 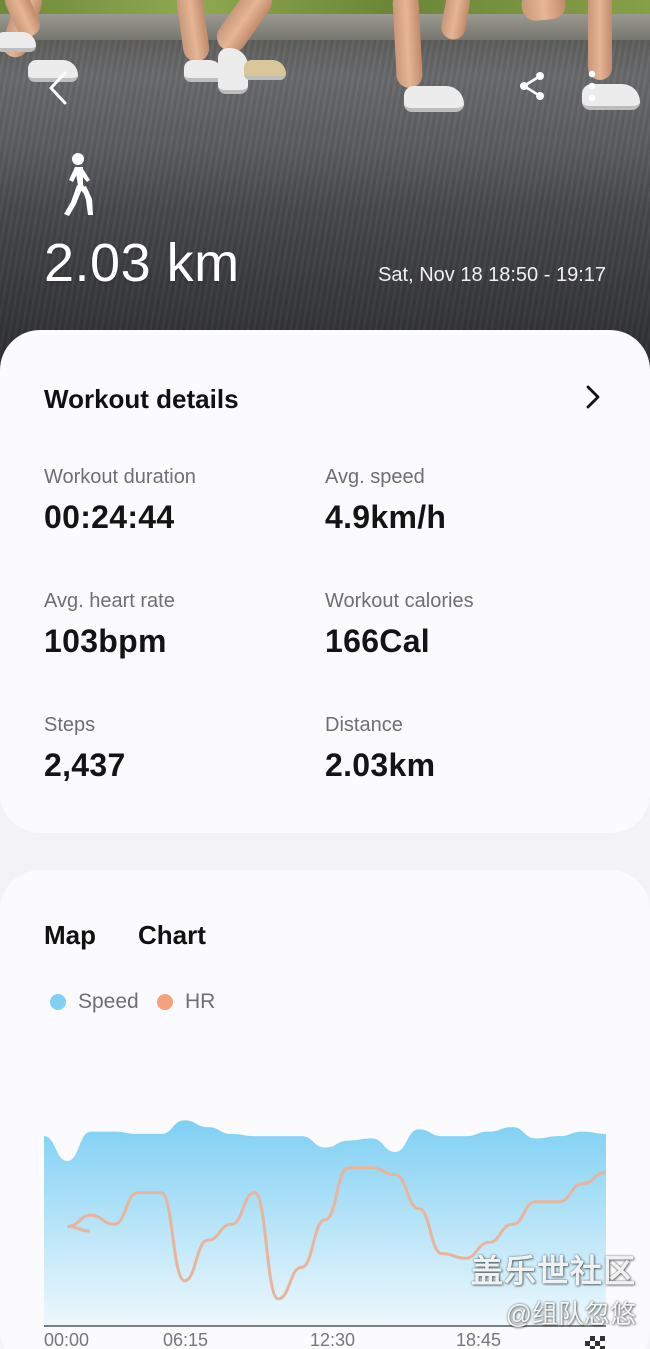 What do you see at coordinates (174, 641) in the screenshot?
I see `stat-value: 103bpm` at bounding box center [174, 641].